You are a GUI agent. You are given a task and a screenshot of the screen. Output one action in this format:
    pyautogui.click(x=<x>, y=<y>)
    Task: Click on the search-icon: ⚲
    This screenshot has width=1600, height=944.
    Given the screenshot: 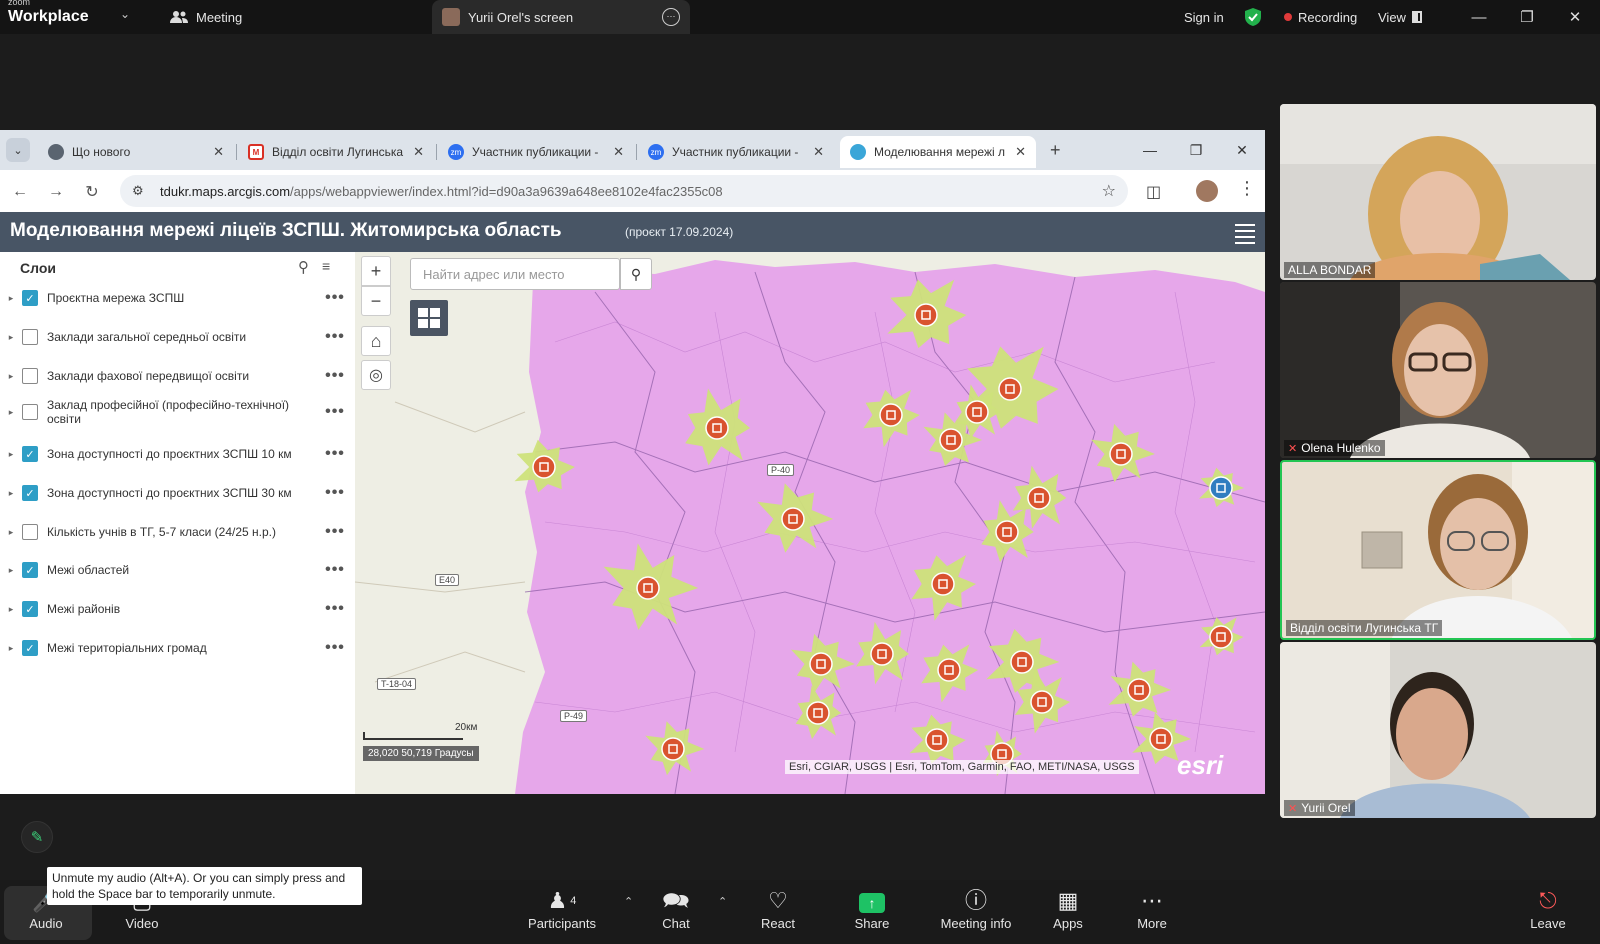 What is the action you would take?
    pyautogui.click(x=636, y=274)
    